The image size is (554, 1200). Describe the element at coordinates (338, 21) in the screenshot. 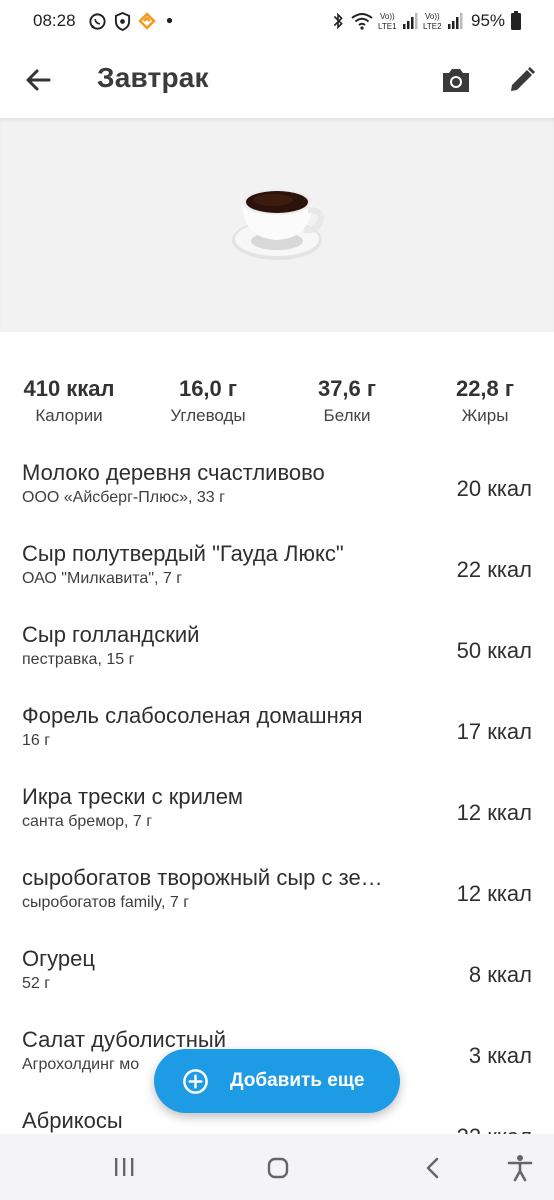

I see `bluetooth-icon` at that location.